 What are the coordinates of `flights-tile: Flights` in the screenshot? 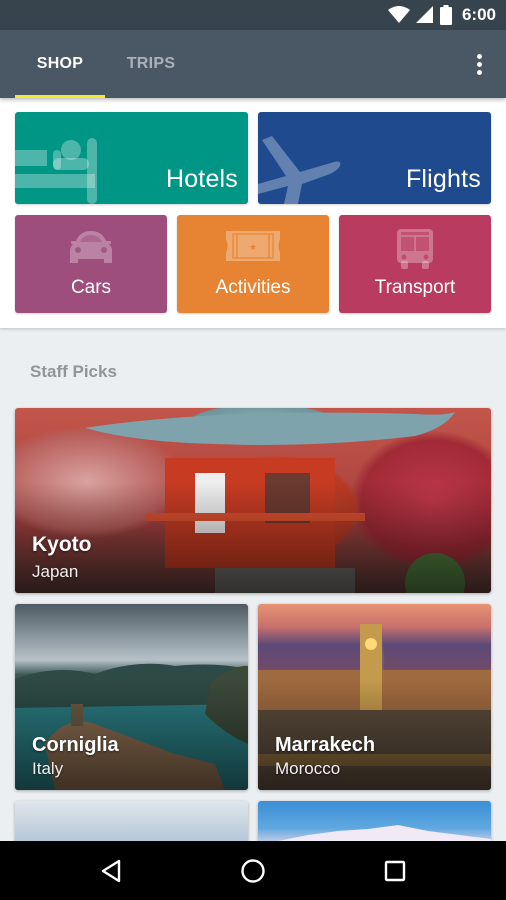 It's located at (374, 158).